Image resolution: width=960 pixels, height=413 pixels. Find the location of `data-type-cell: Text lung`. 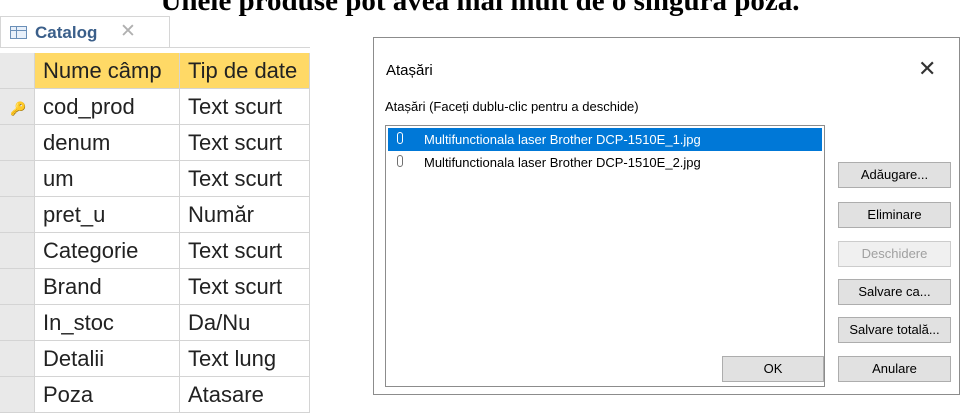

data-type-cell: Text lung is located at coordinates (245, 359).